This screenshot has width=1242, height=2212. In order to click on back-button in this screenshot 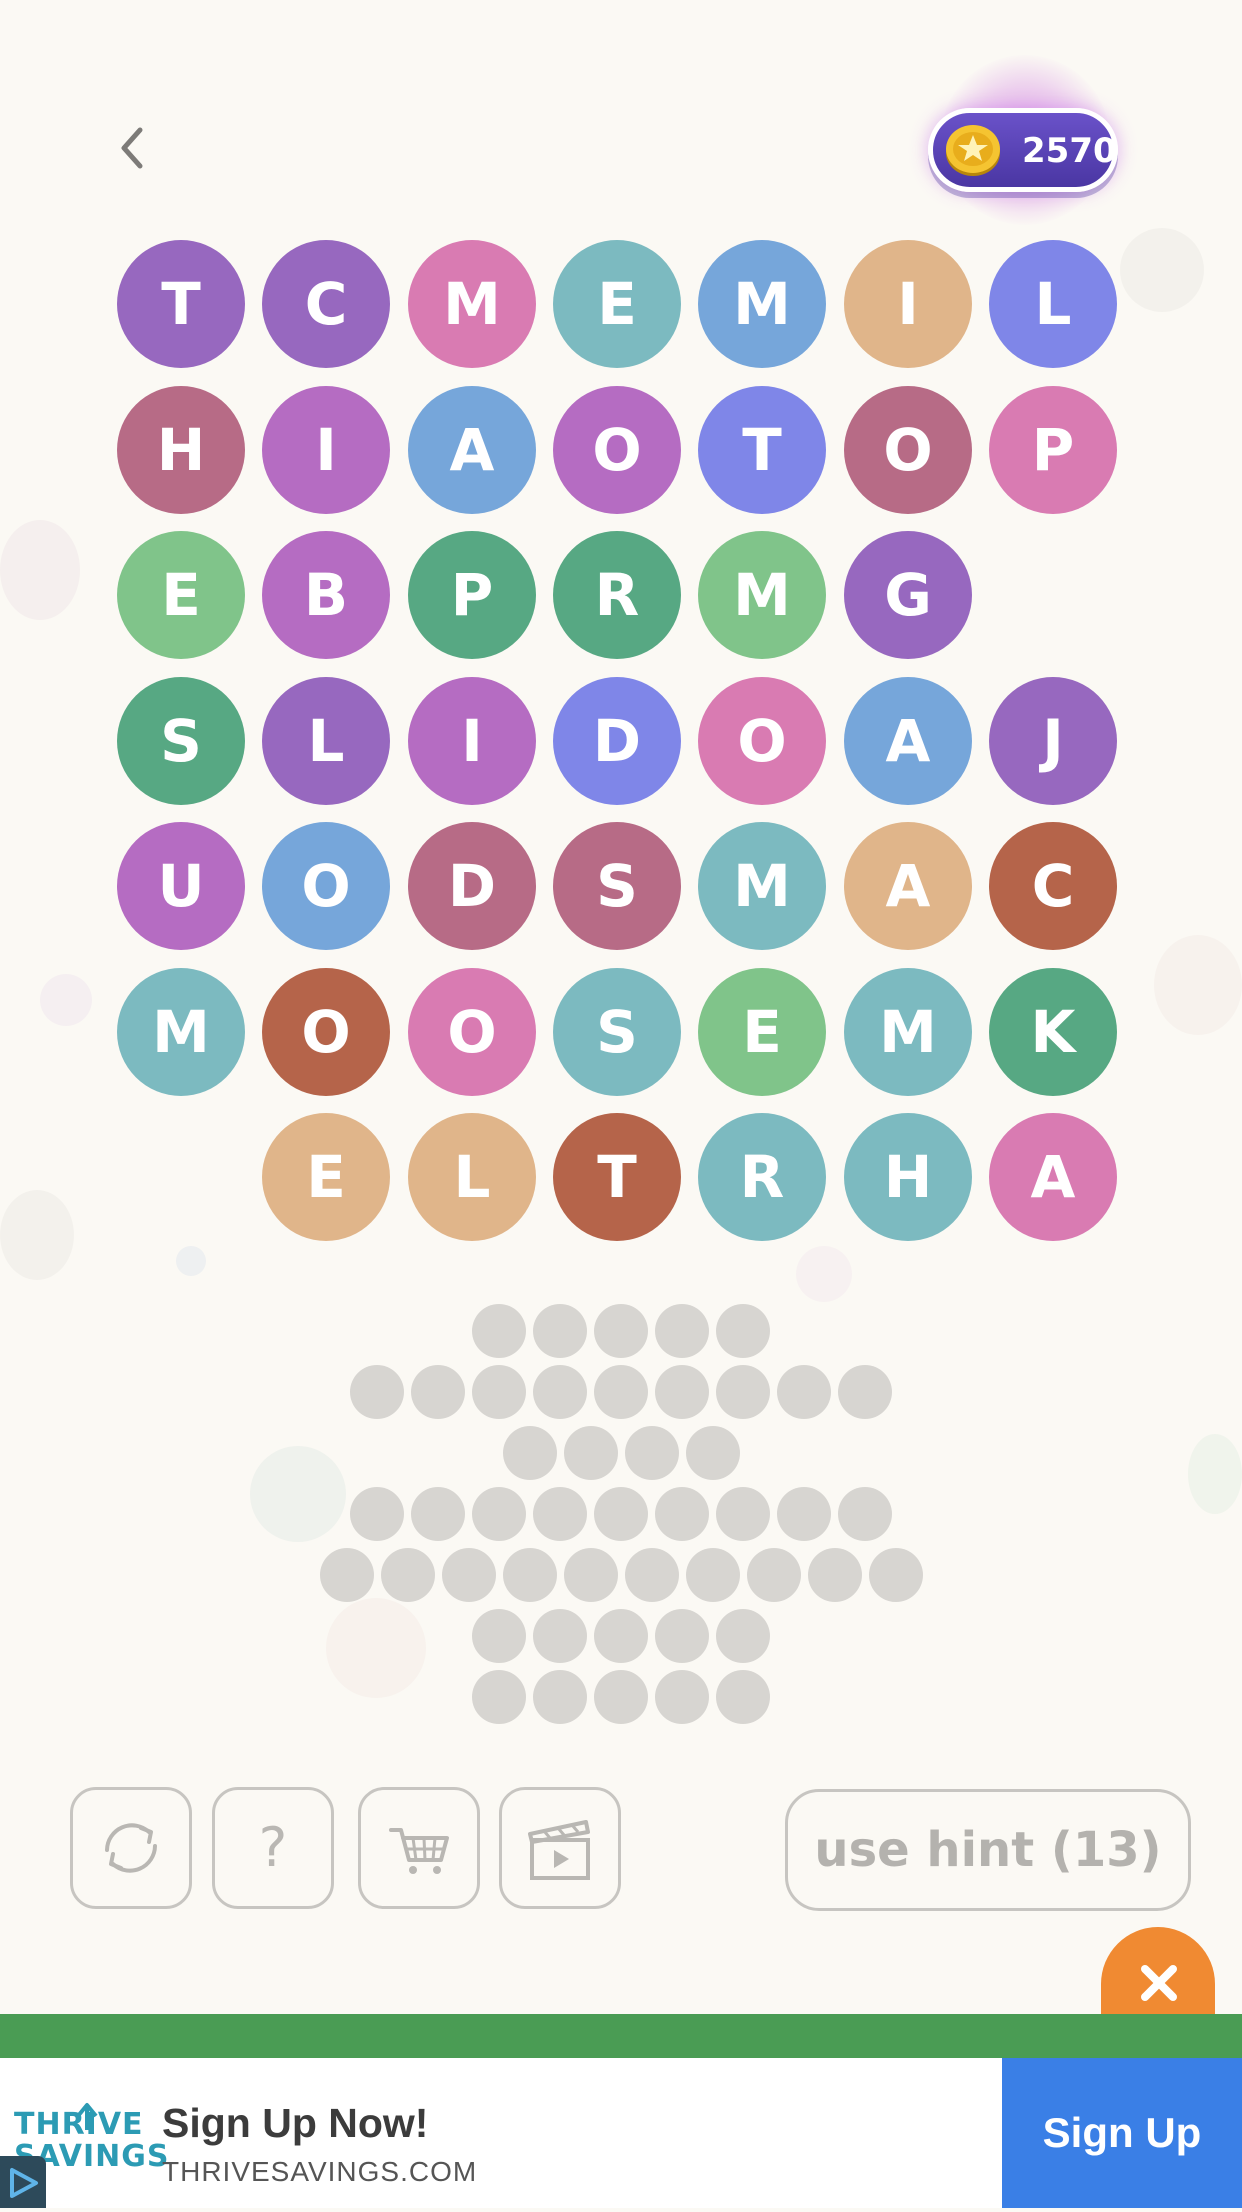, I will do `click(134, 148)`.